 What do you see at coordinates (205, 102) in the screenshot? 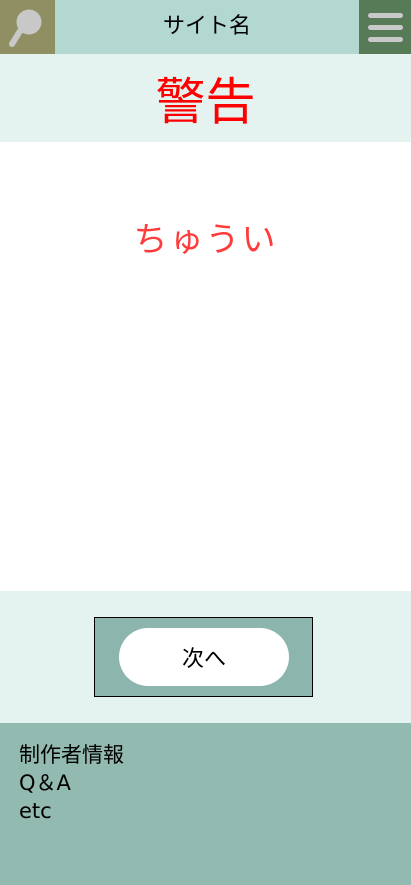
I see `page-title: 警告` at bounding box center [205, 102].